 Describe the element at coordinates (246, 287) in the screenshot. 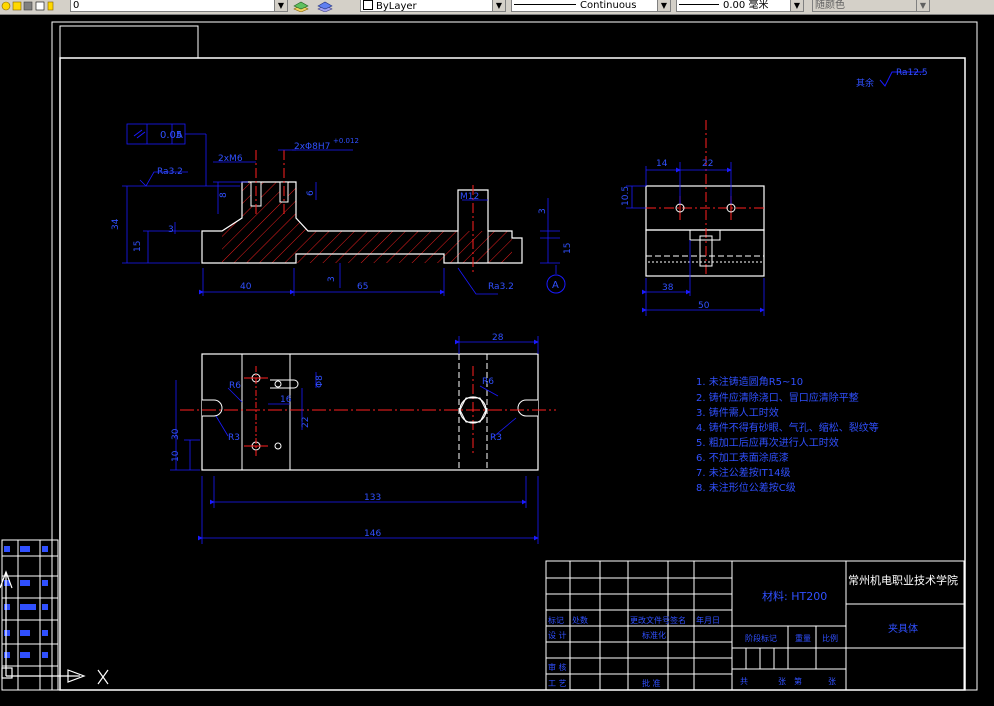

I see `svg-text: 40` at that location.